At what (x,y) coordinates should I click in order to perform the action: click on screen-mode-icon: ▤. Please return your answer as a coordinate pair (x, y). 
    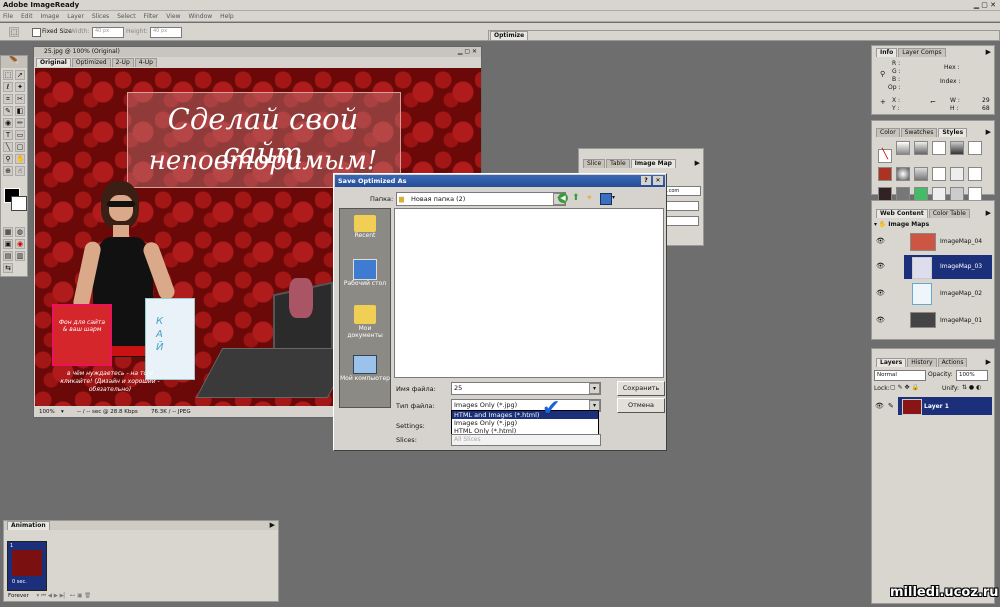
    Looking at the image, I should click on (8, 256).